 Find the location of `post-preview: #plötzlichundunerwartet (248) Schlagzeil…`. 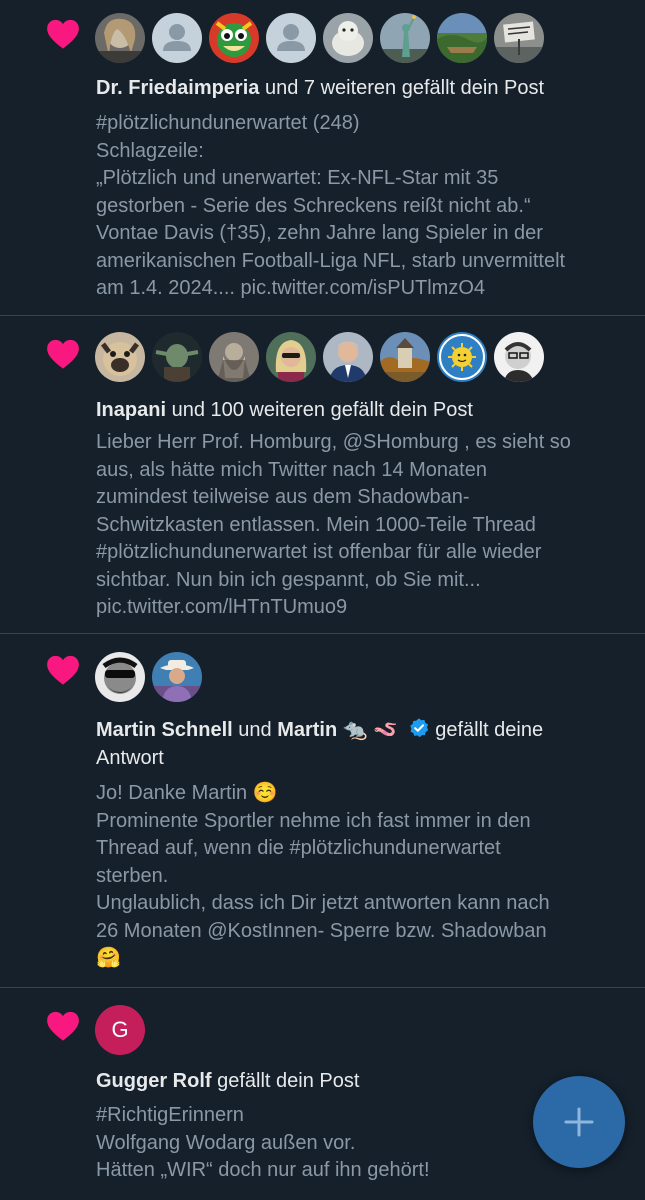

post-preview: #plötzlichundunerwartet (248) Schlagzeil… is located at coordinates (360, 206).